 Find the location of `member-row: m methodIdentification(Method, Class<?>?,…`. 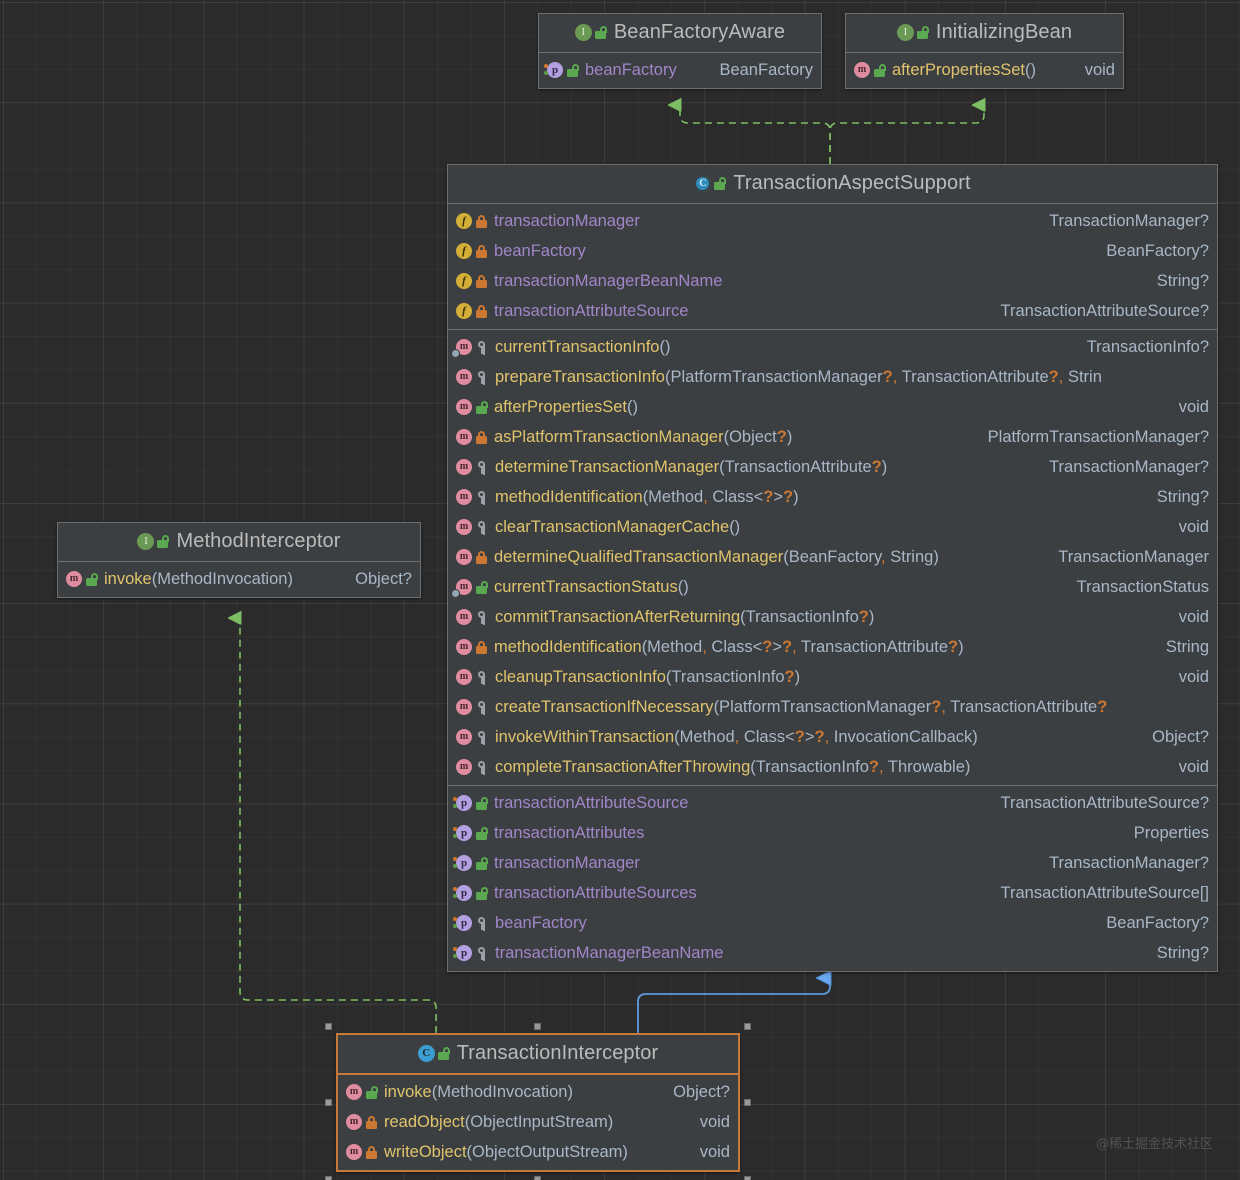

member-row: m methodIdentification(Method, Class<?>?,… is located at coordinates (832, 647).